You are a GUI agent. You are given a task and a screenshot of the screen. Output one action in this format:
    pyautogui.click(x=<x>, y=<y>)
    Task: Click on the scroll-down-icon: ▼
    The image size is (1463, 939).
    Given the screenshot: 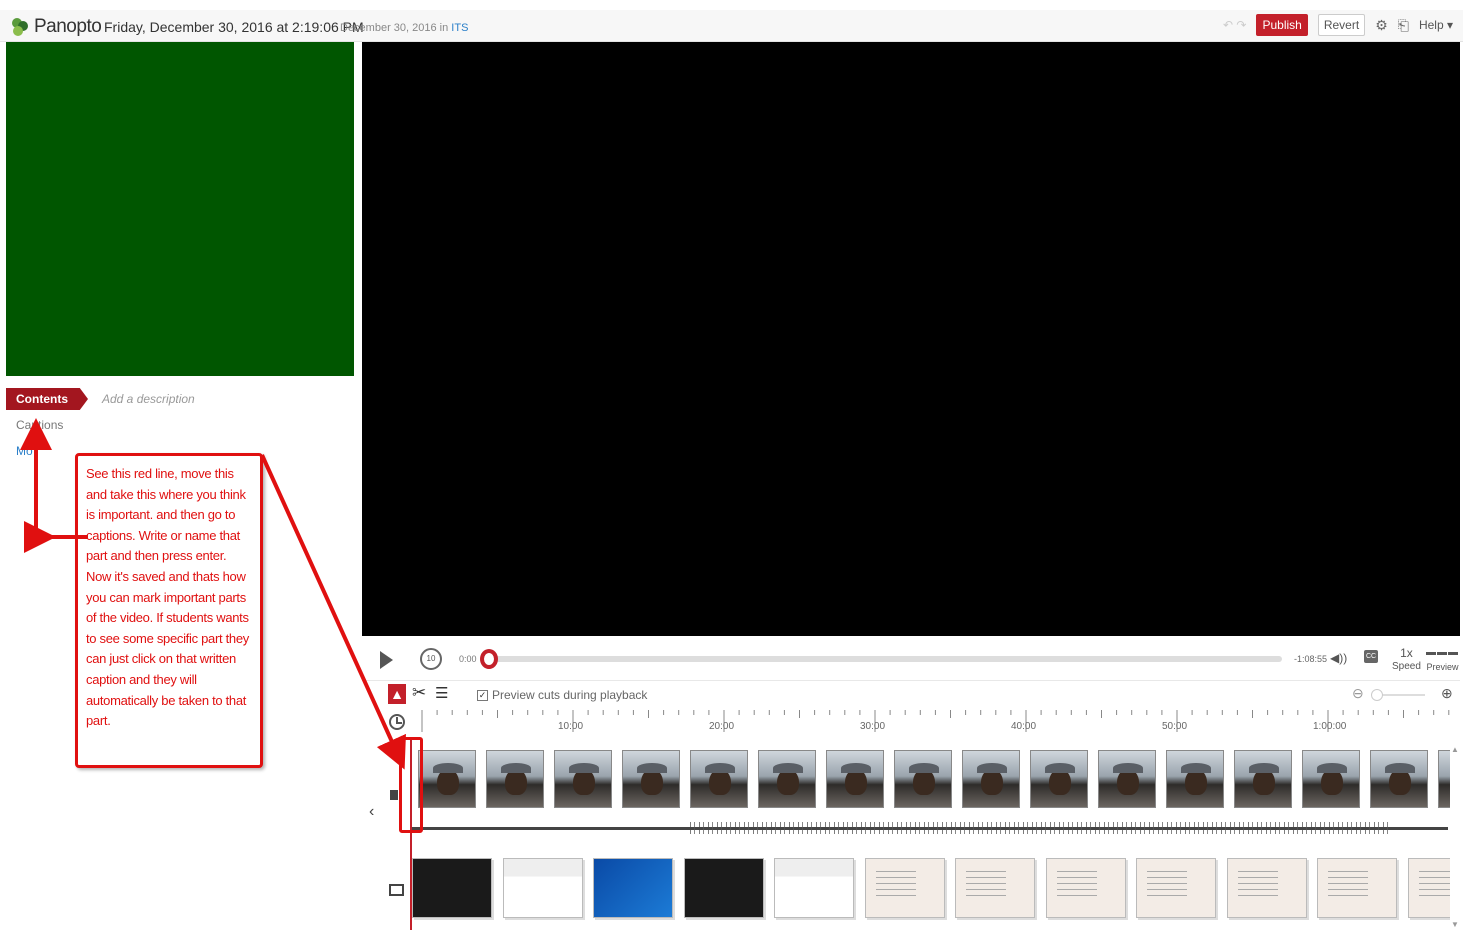 What is the action you would take?
    pyautogui.click(x=1455, y=924)
    